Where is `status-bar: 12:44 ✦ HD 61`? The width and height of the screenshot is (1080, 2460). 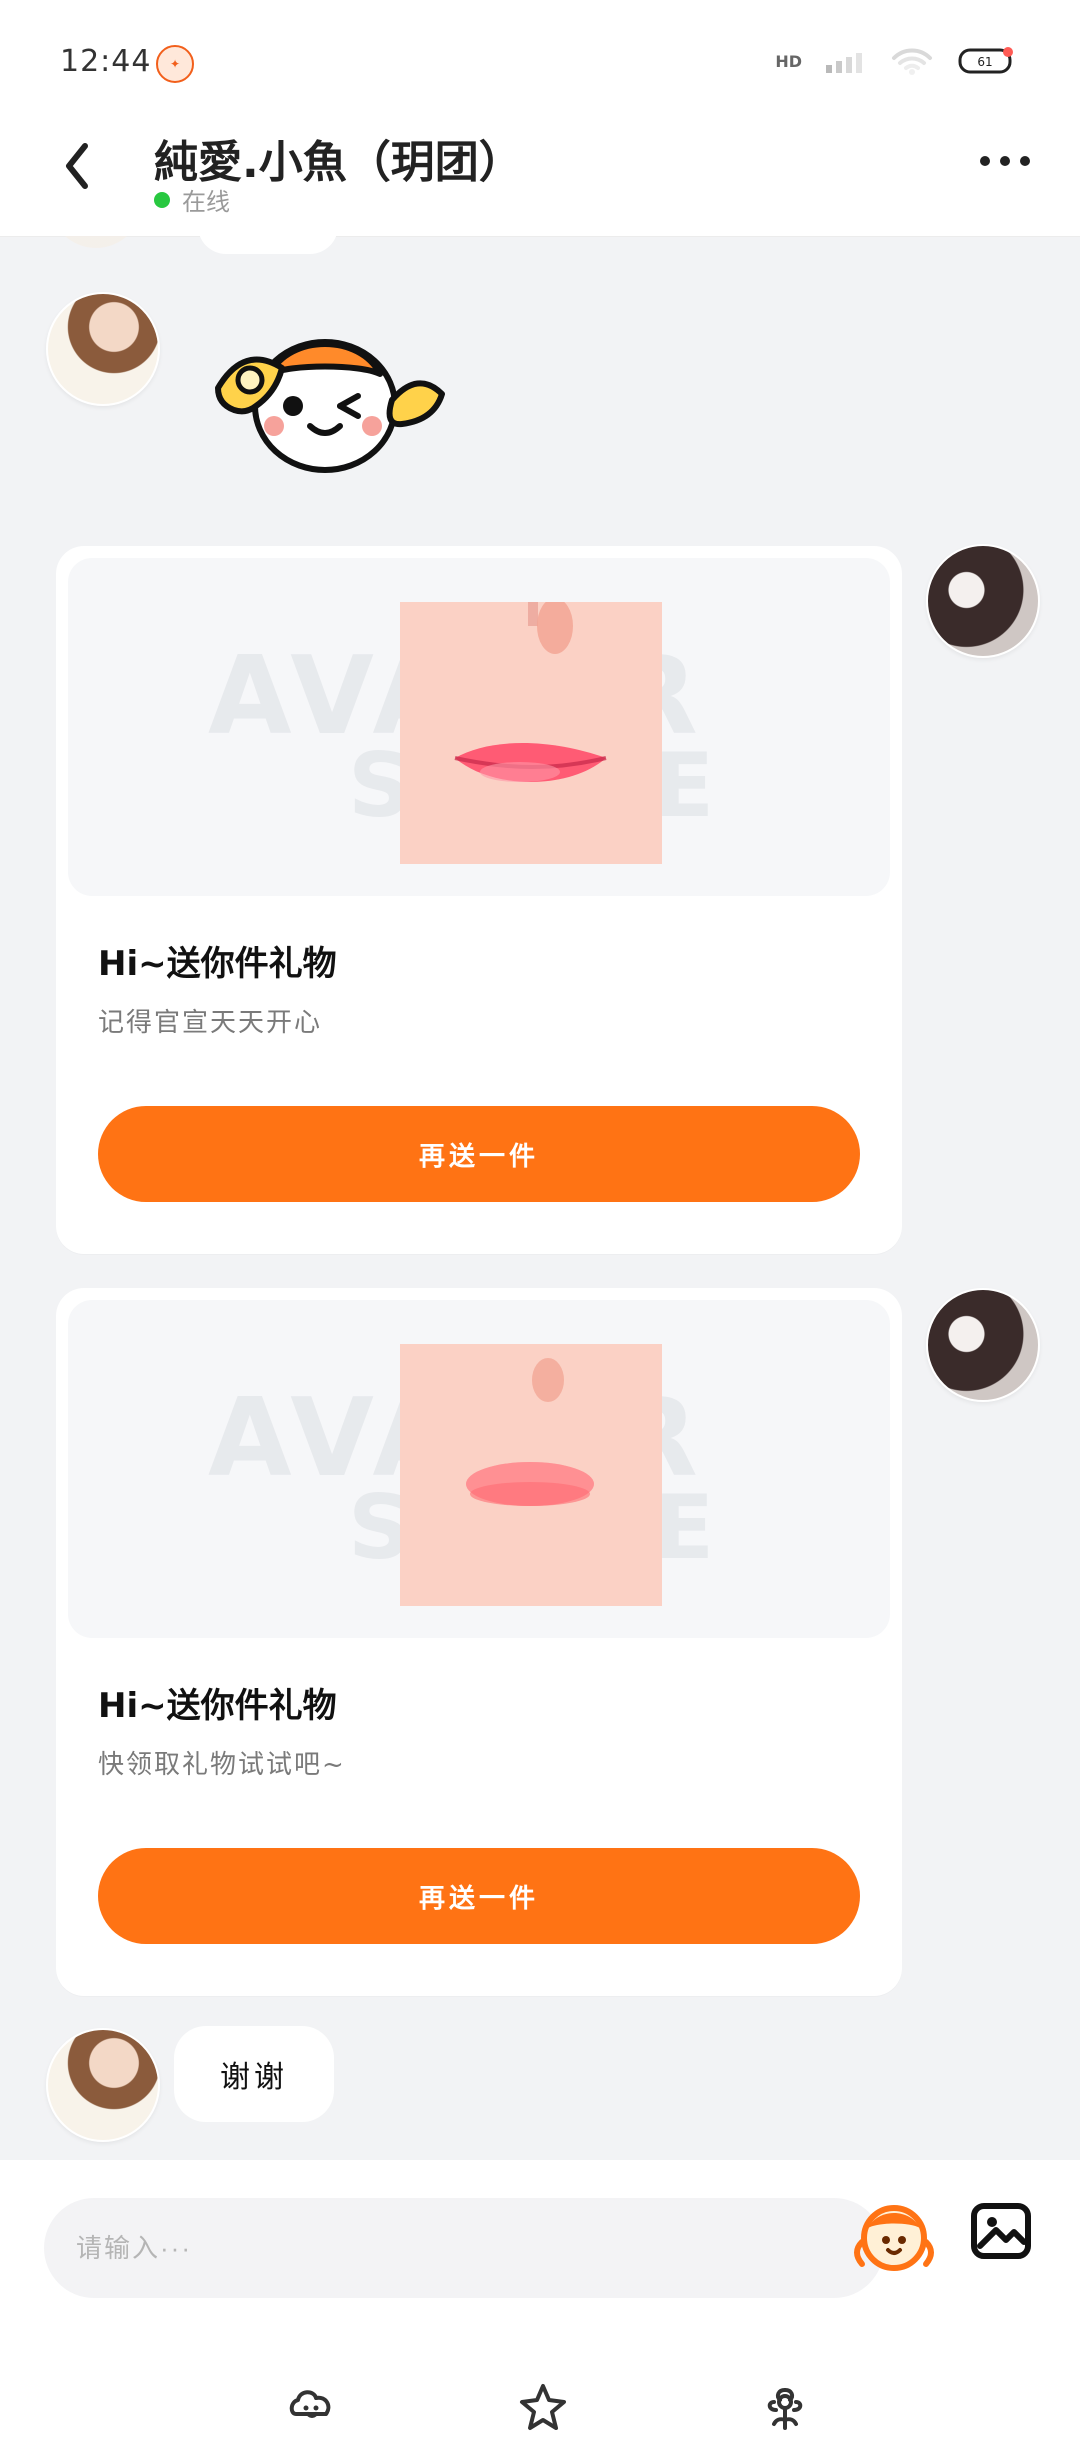
status-bar: 12:44 ✦ HD 61 is located at coordinates (540, 60).